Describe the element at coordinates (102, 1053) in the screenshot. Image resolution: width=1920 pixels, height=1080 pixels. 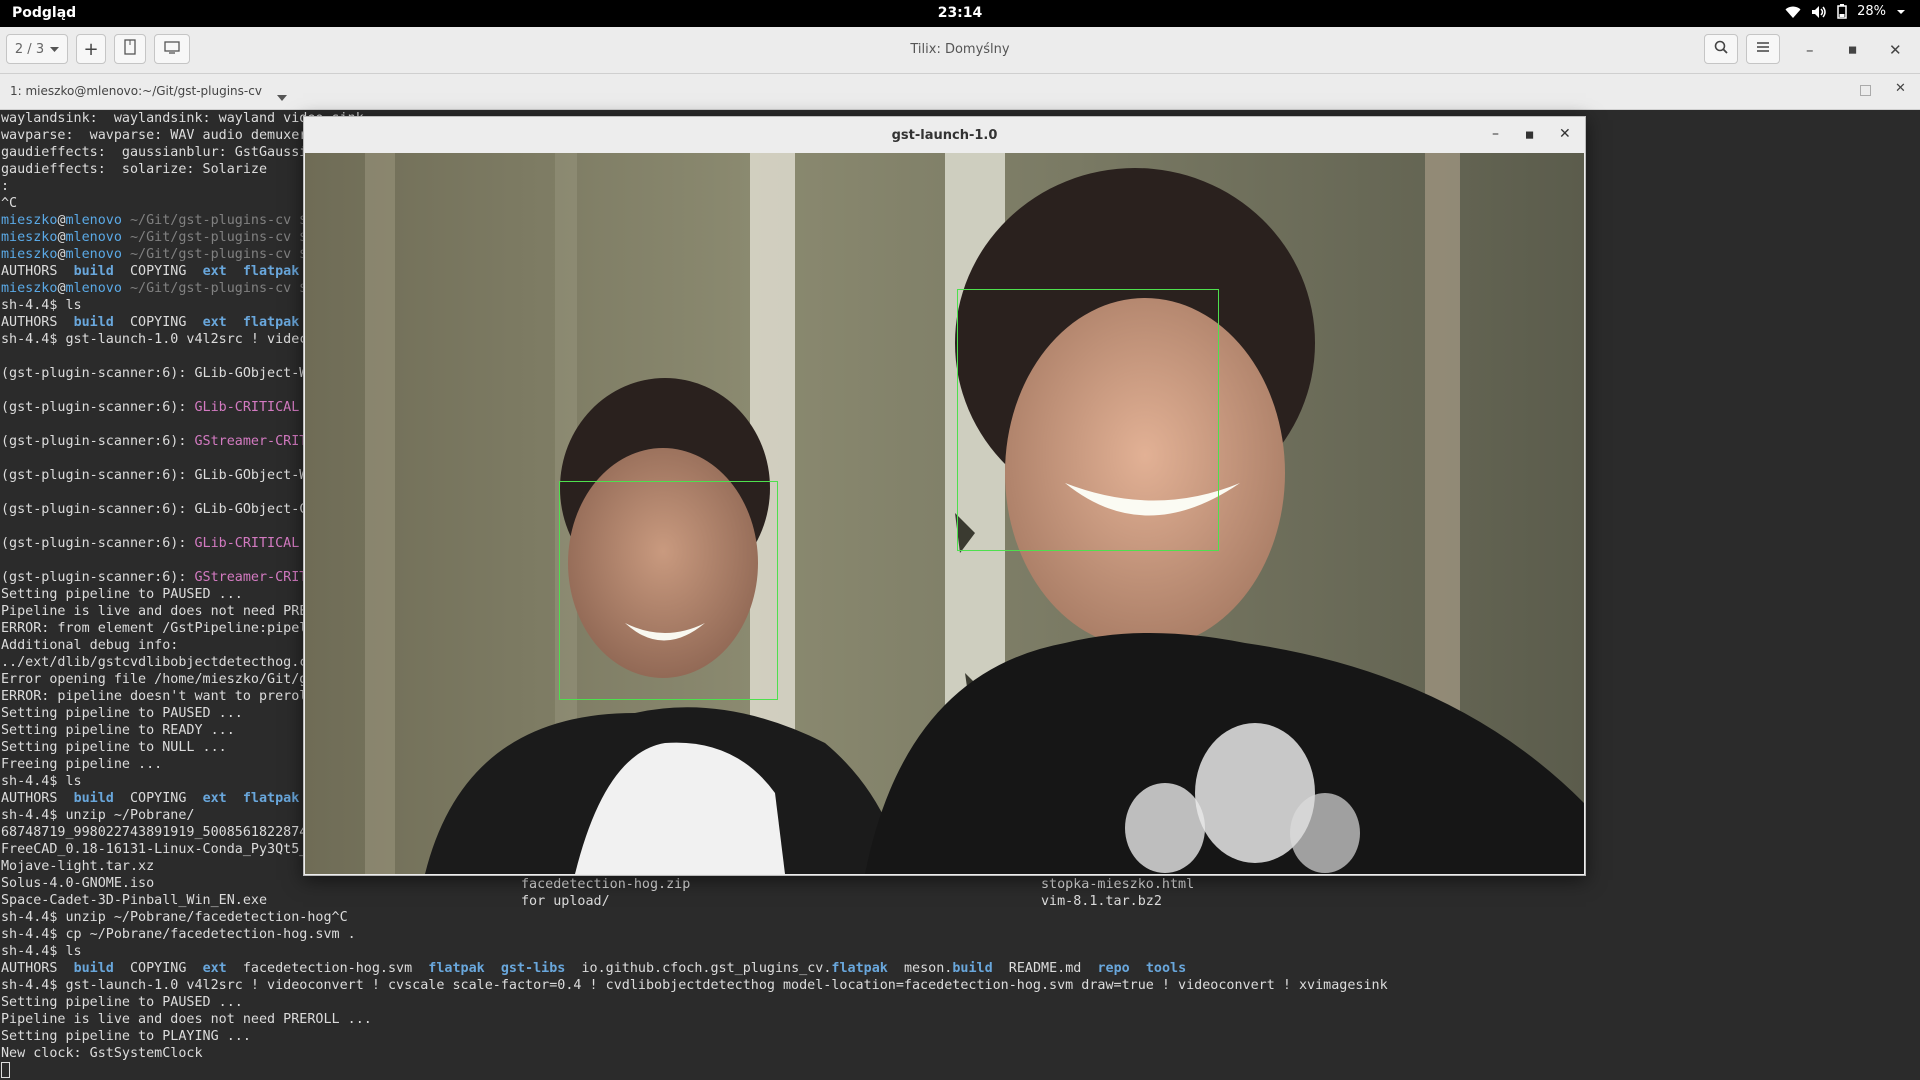
I see `terminal-line: New clock: GstSystemClock` at that location.